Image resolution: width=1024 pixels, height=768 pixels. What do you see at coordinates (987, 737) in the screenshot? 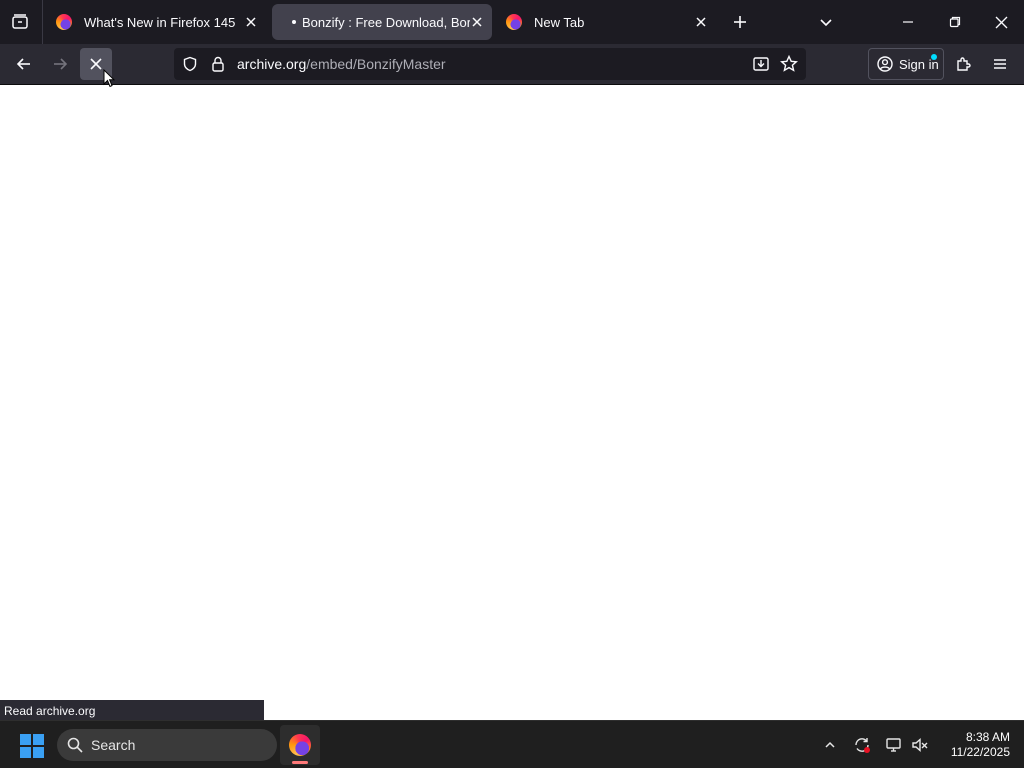
I see `clock-time: 8:38 AM` at bounding box center [987, 737].